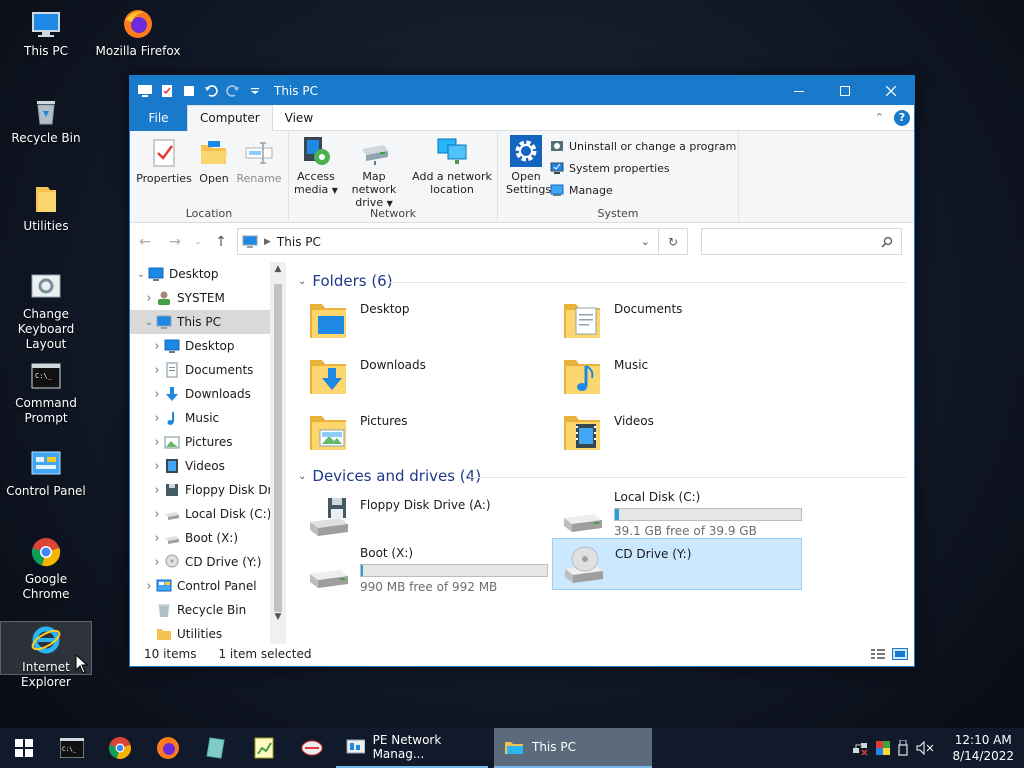 The width and height of the screenshot is (1024, 768). Describe the element at coordinates (138, 33) in the screenshot. I see `desktop-icon-firefox: Mozilla Firefox` at that location.